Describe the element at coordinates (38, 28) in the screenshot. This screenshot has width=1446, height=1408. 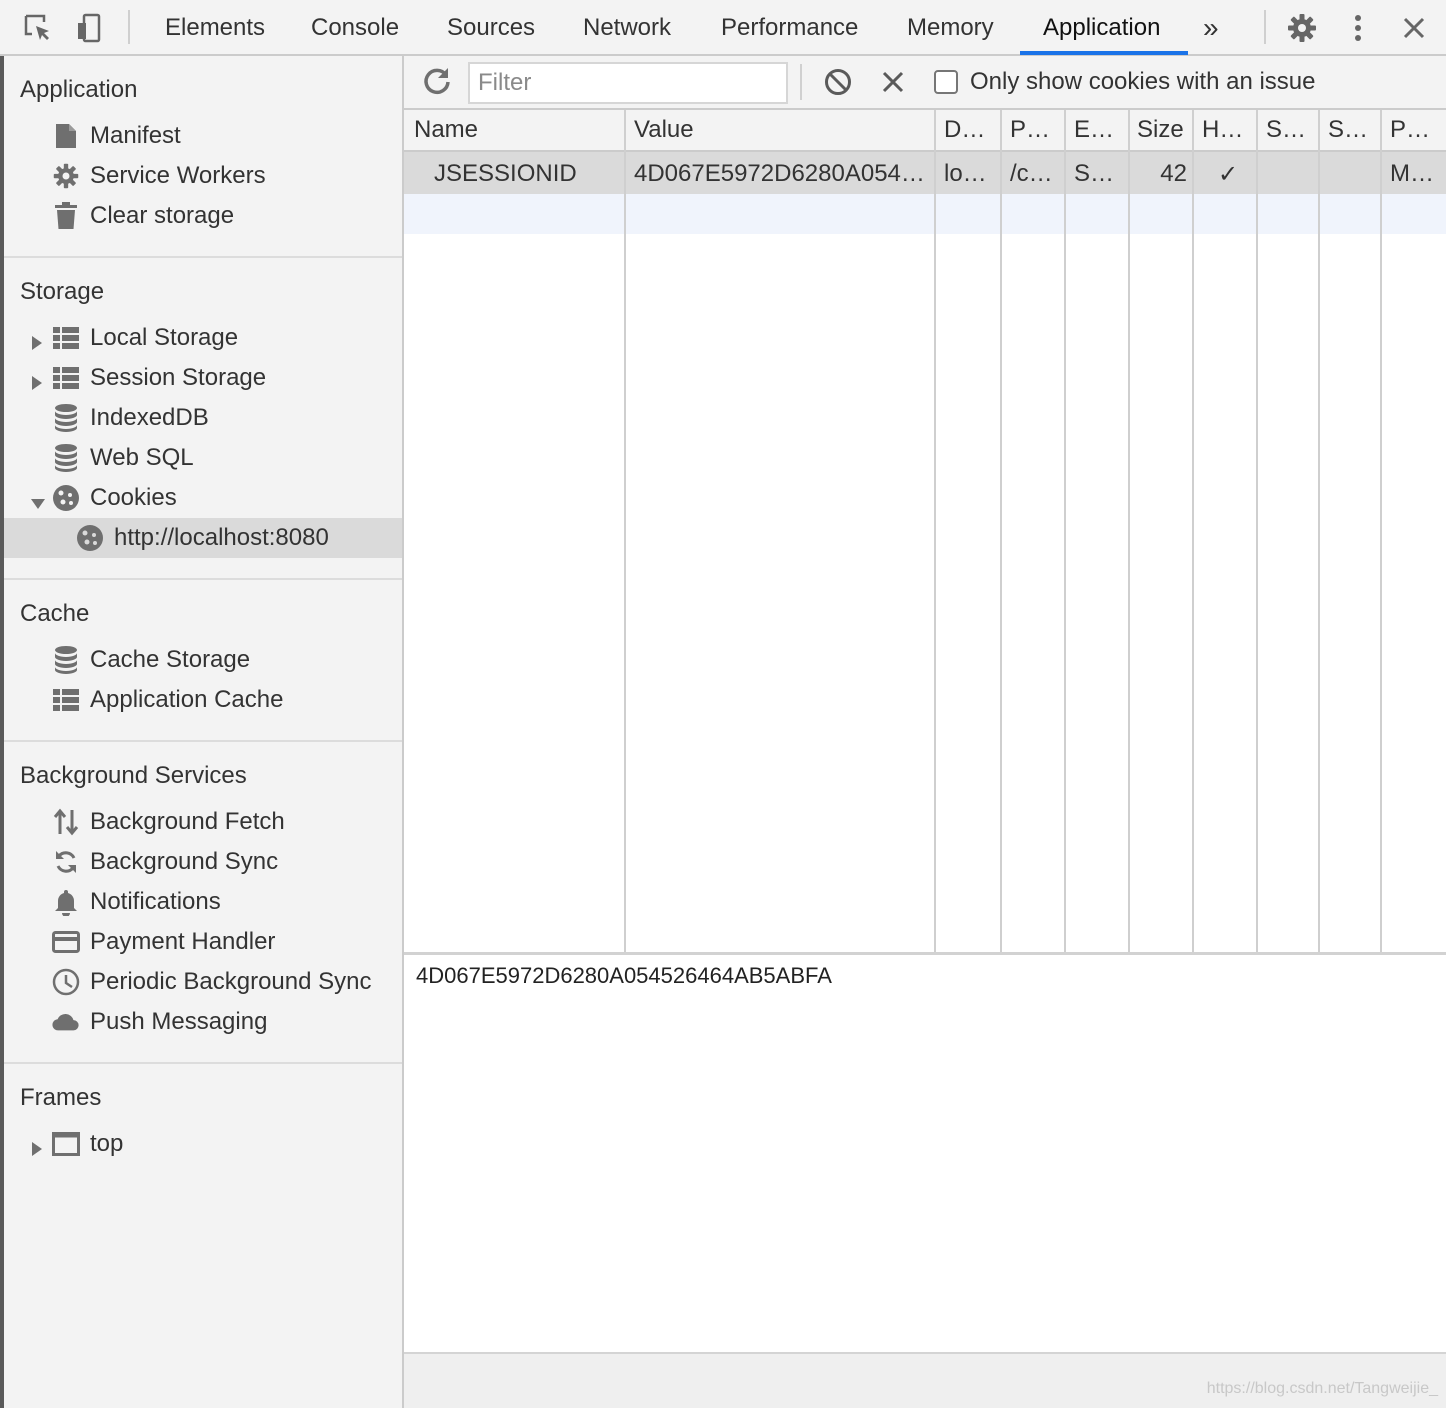
I see `inspect-element-icon` at that location.